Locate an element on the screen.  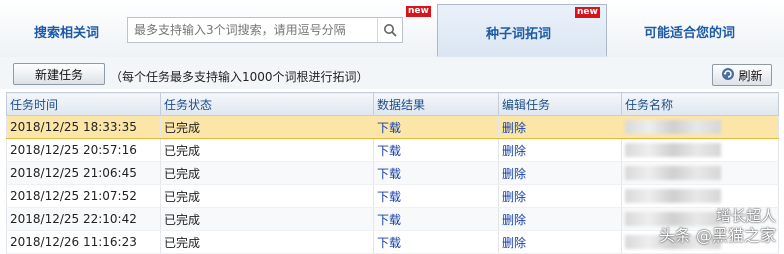
search-field is located at coordinates (265, 30).